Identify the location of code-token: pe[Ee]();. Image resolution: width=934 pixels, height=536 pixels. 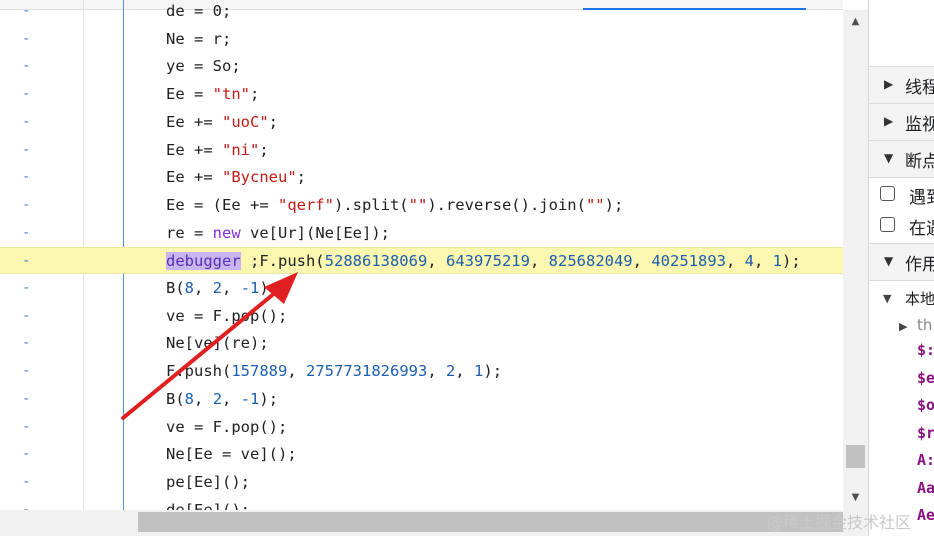
(208, 481).